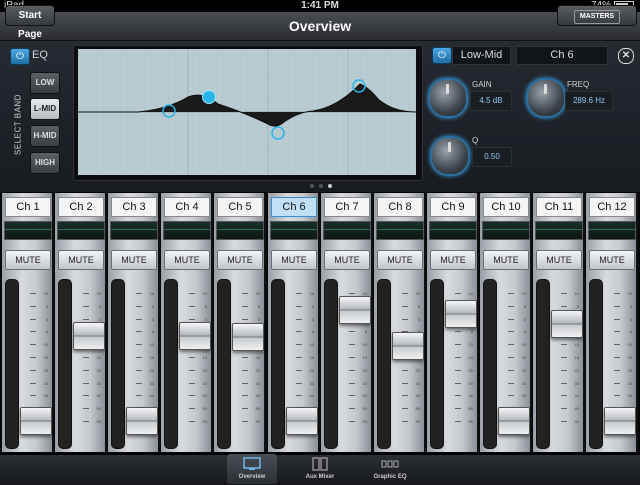 The width and height of the screenshot is (640, 485). Describe the element at coordinates (448, 98) in the screenshot. I see `gain-knob` at that location.